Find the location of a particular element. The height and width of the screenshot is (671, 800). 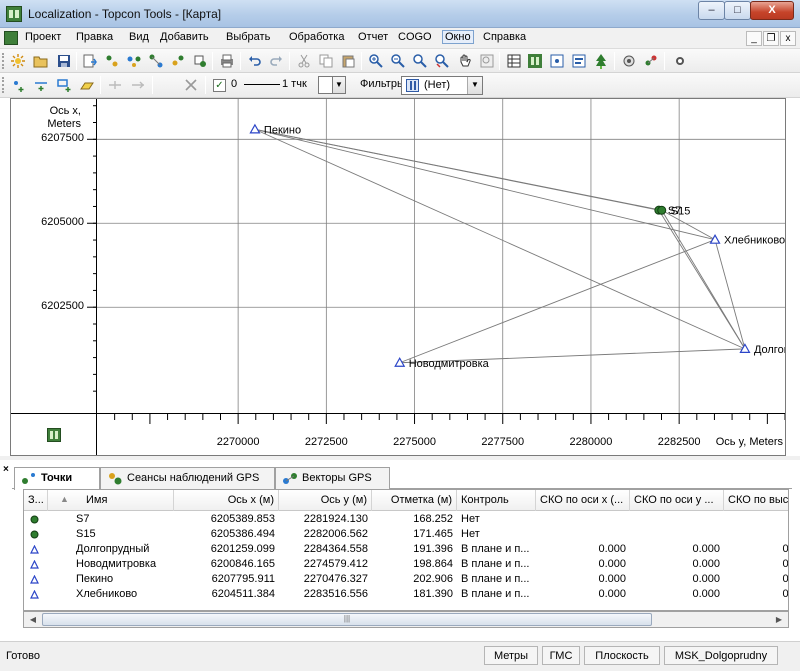

redo-icon is located at coordinates (276, 61).